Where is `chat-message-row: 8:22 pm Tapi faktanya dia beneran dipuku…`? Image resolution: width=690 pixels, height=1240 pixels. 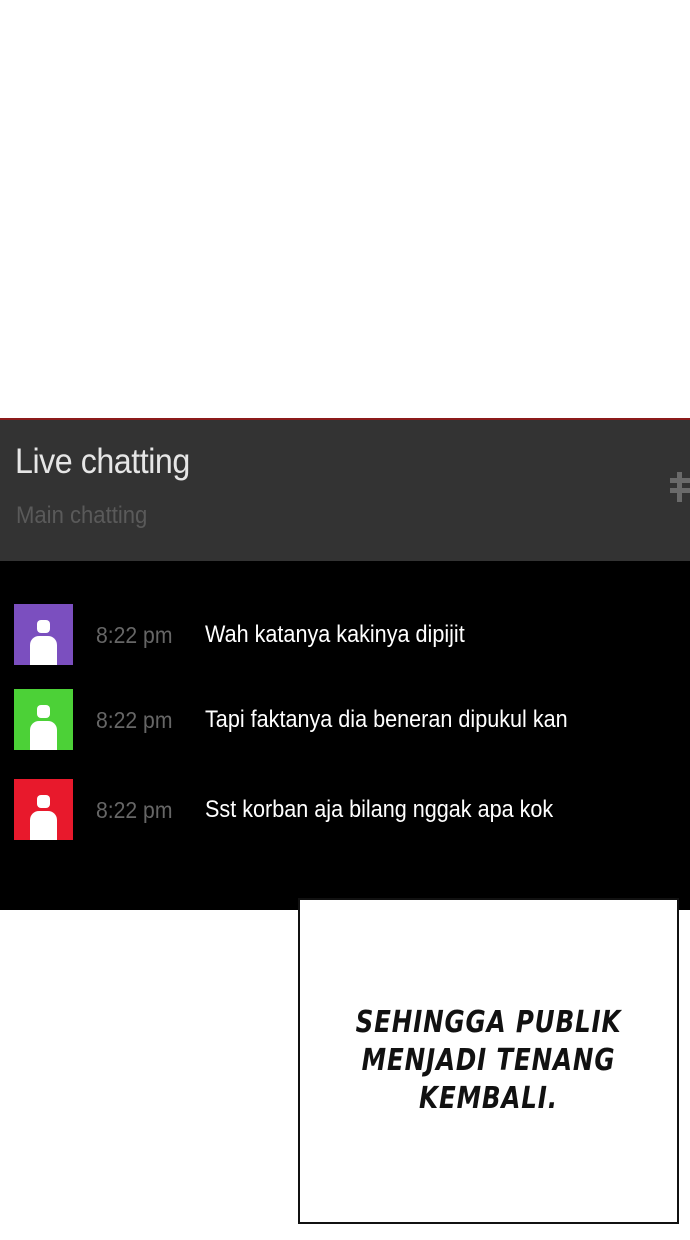 chat-message-row: 8:22 pm Tapi faktanya dia beneran dipuku… is located at coordinates (345, 720).